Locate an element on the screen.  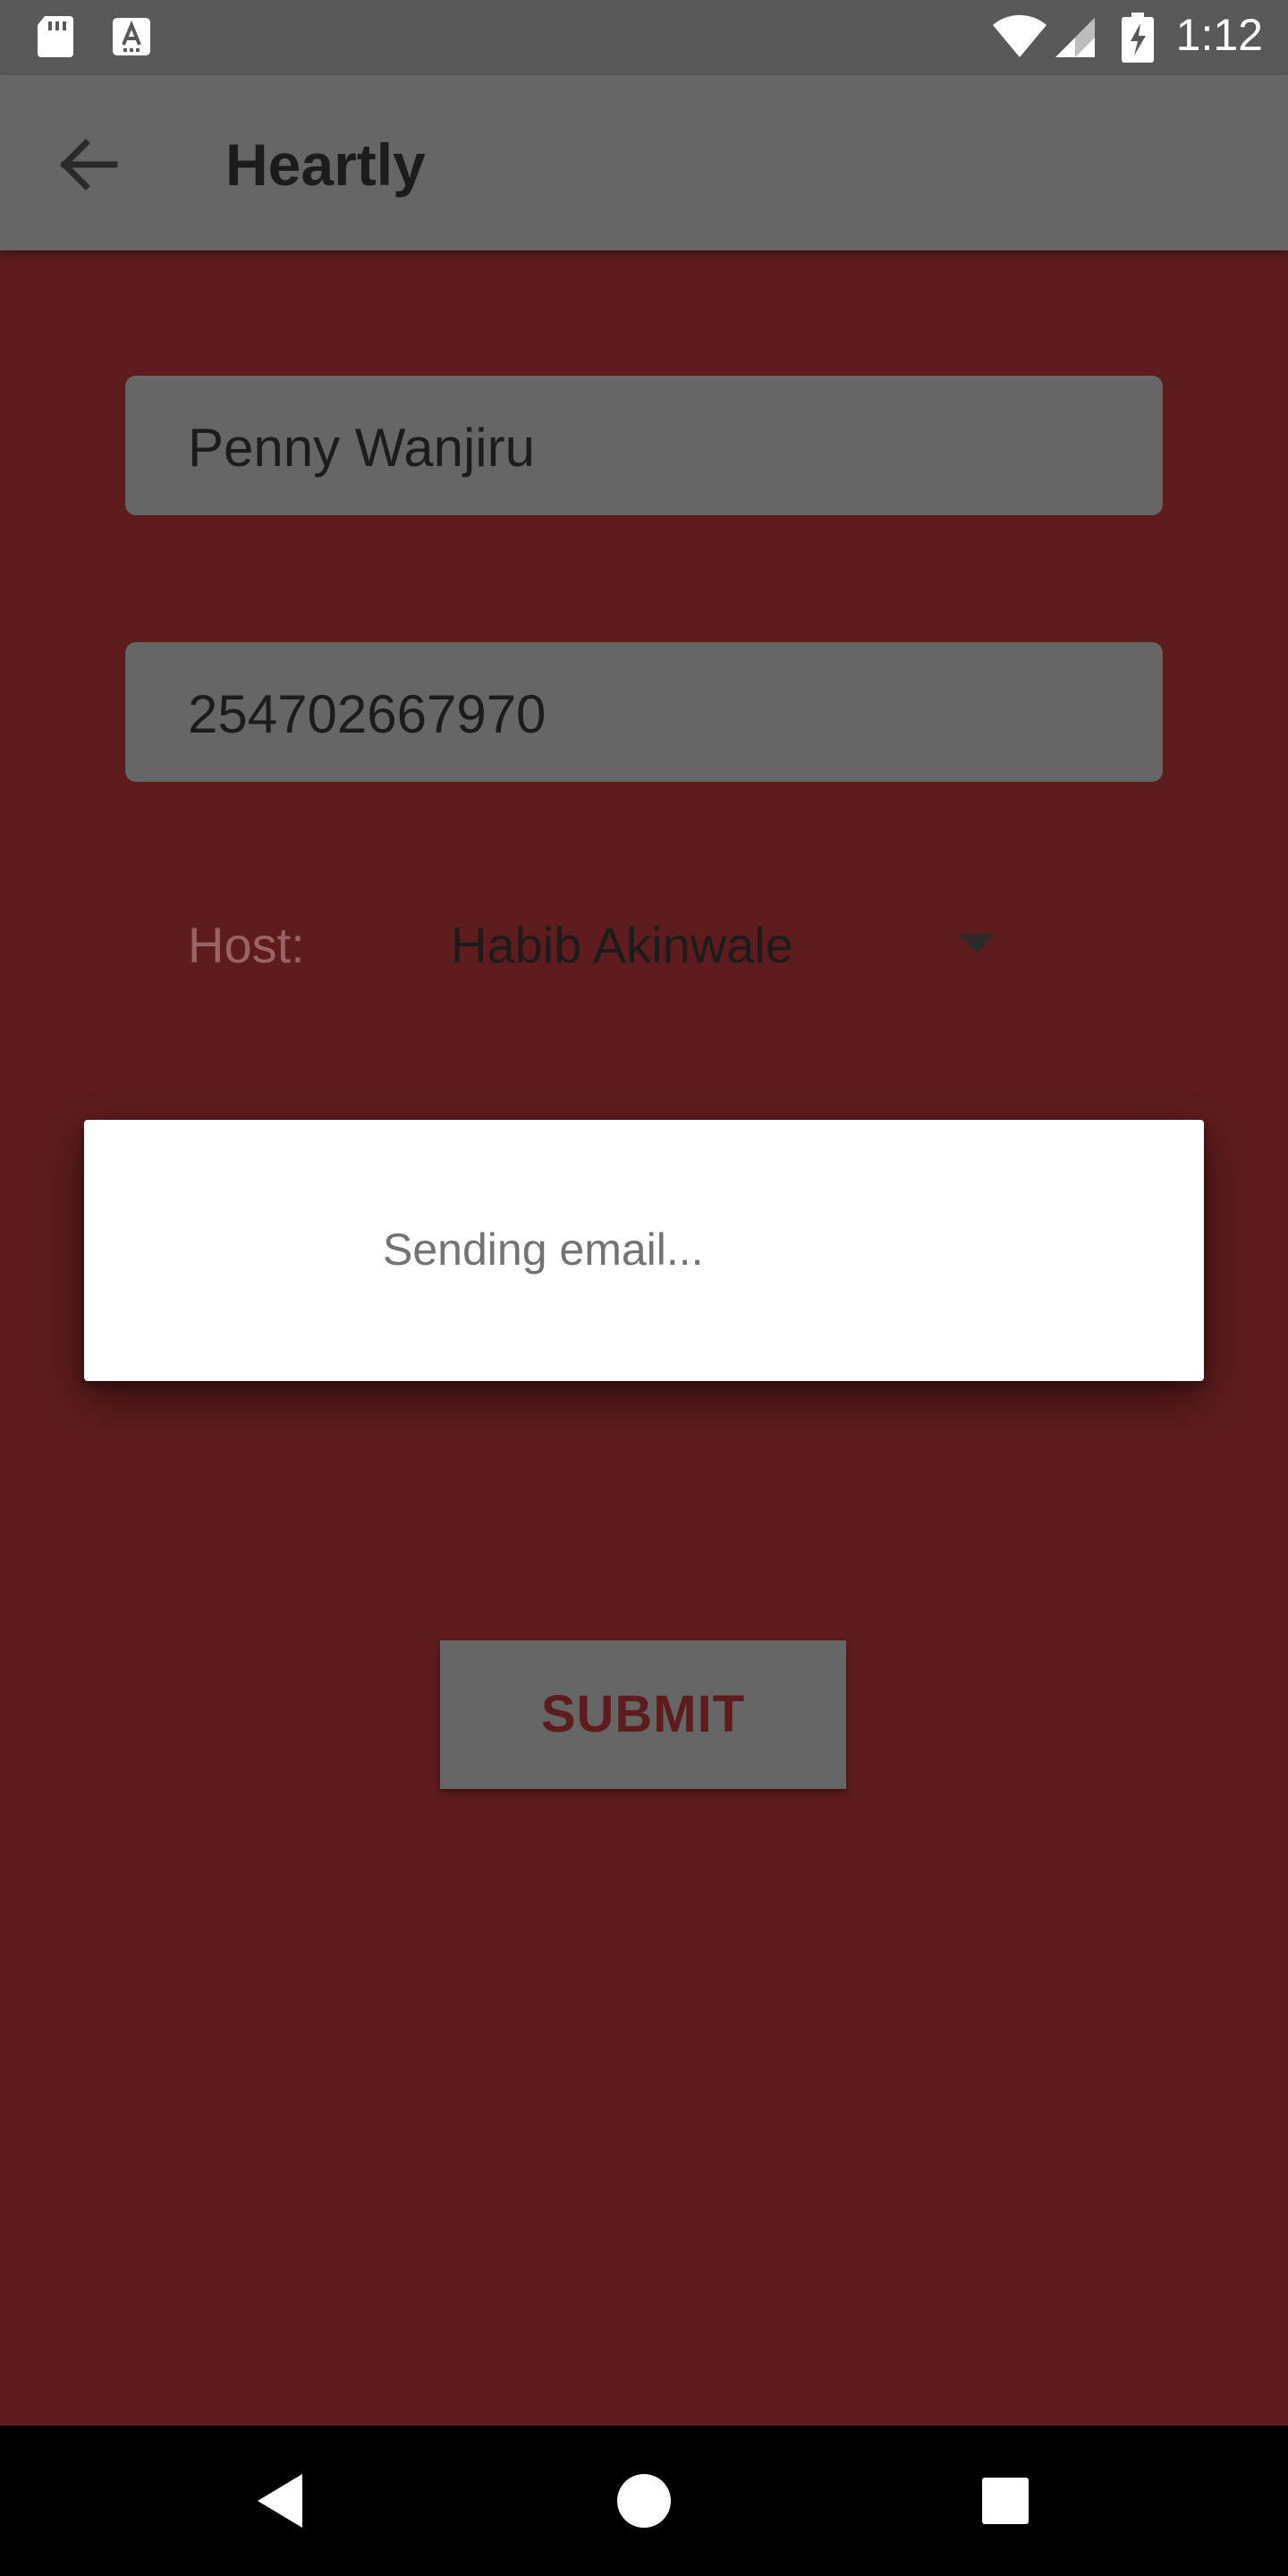
host-dropdown: Habib Akinwale is located at coordinates (733, 943).